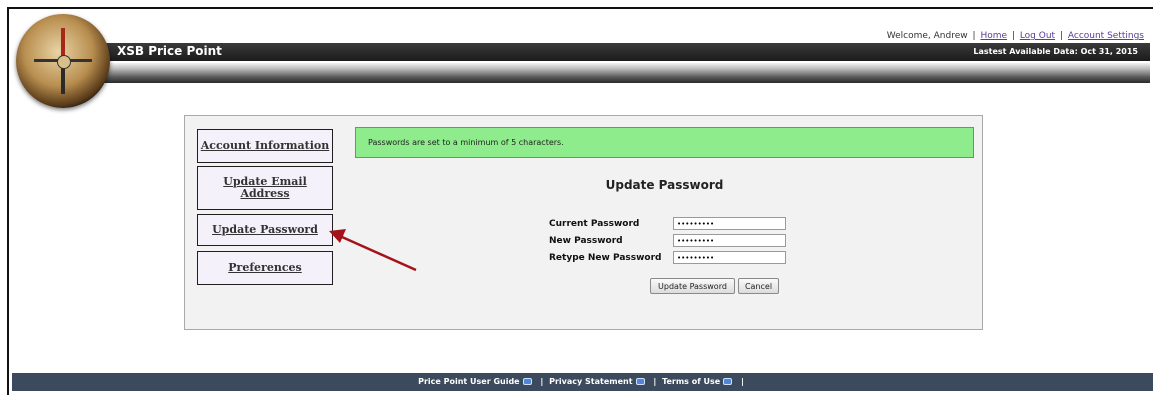 This screenshot has width=1153, height=395. What do you see at coordinates (691, 381) in the screenshot?
I see `footer-link-terms: Terms of Use` at bounding box center [691, 381].